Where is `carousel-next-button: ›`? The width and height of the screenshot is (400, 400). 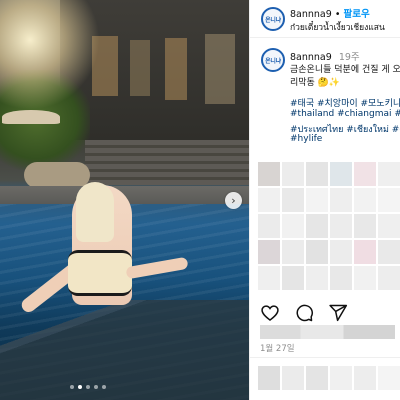
carousel-next-button: › is located at coordinates (233, 200).